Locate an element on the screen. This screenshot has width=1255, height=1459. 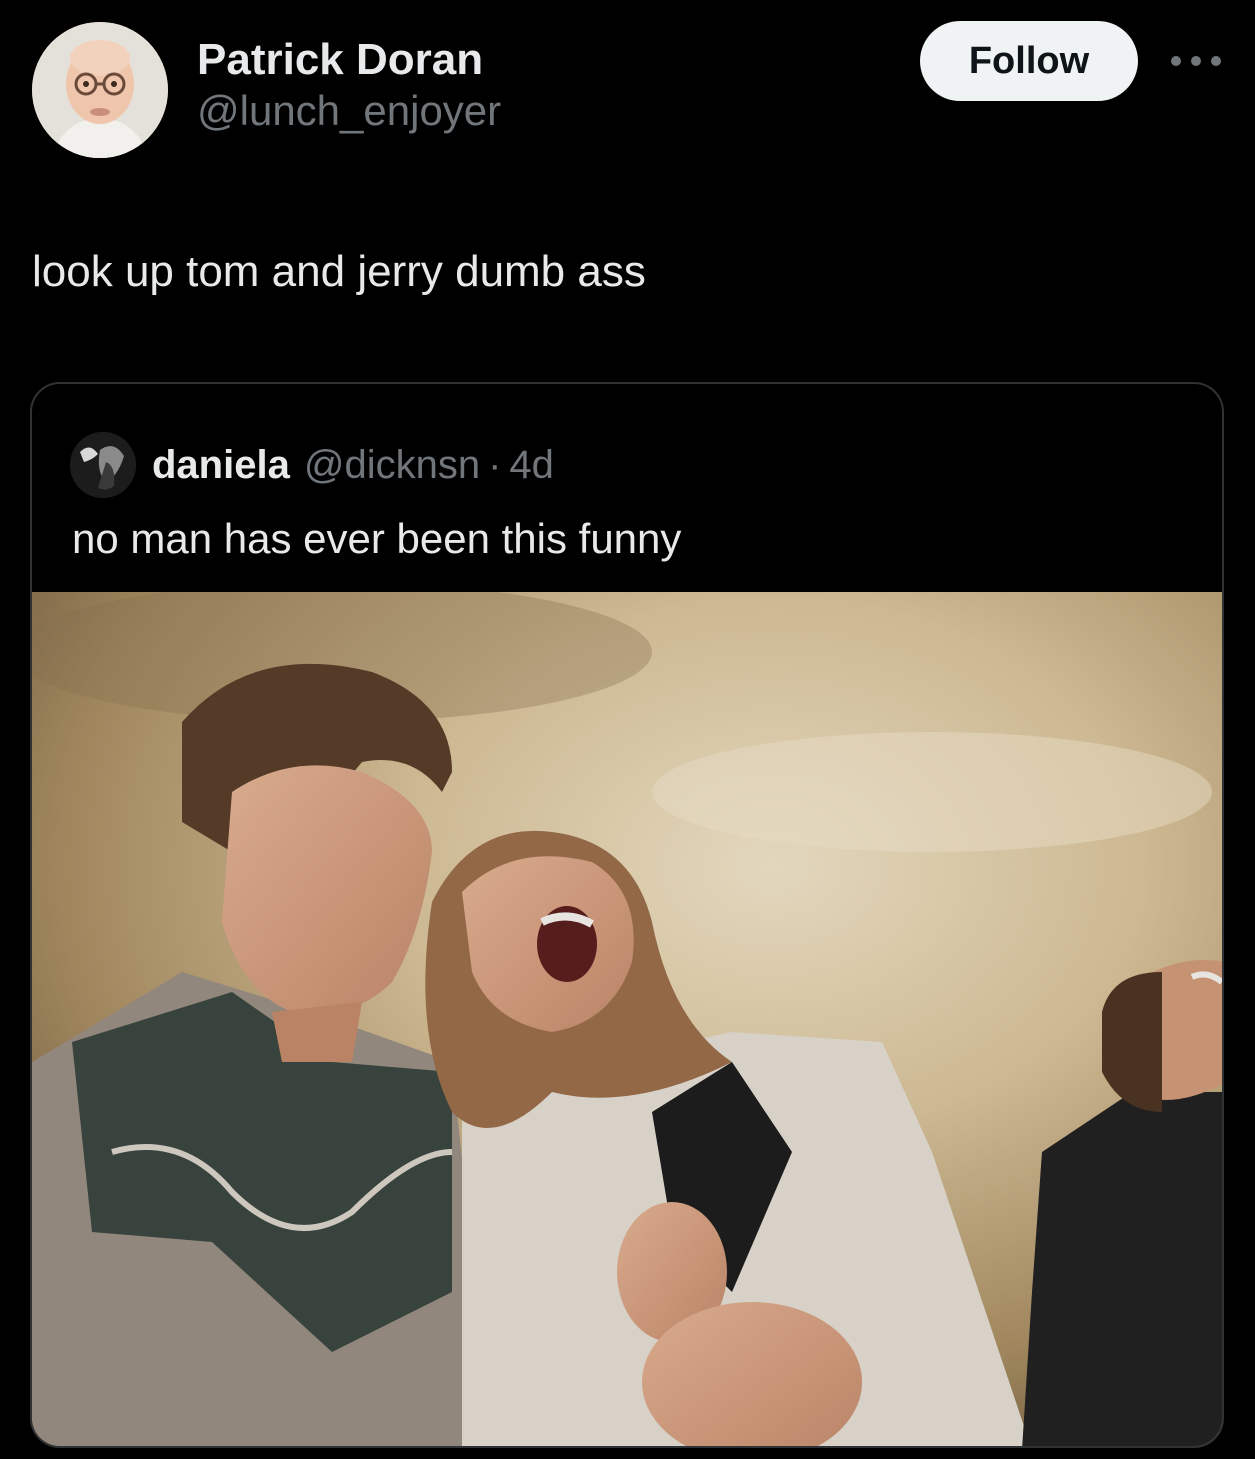
avatar-photo-icon is located at coordinates (100, 90).